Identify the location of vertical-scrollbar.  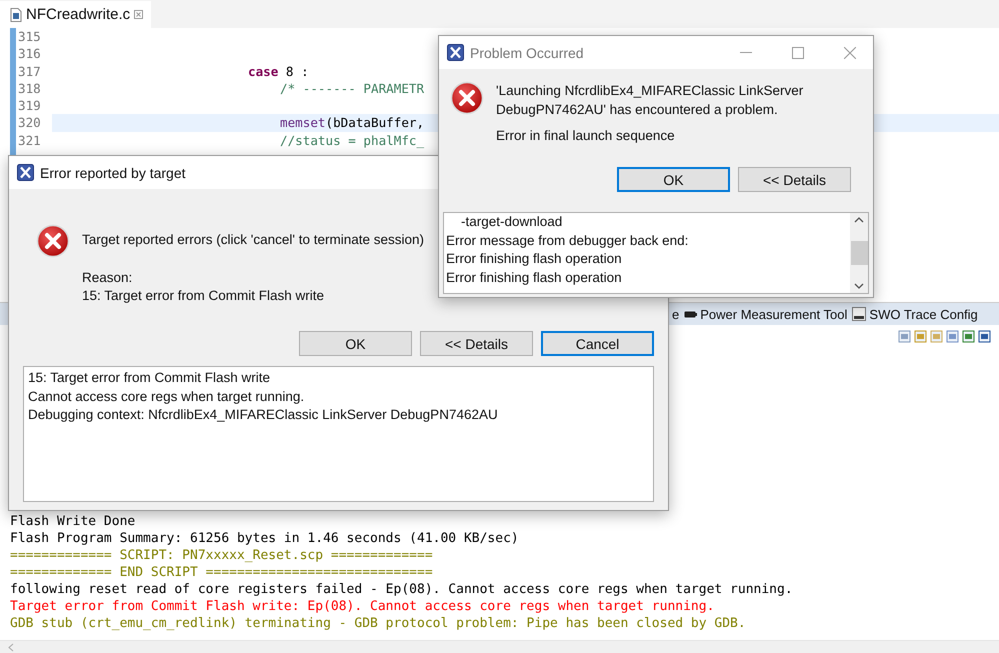
(859, 253).